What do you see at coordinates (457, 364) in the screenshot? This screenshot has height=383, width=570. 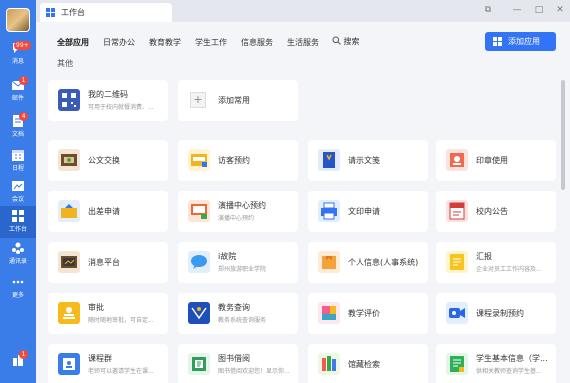 I see `student-info-icon` at bounding box center [457, 364].